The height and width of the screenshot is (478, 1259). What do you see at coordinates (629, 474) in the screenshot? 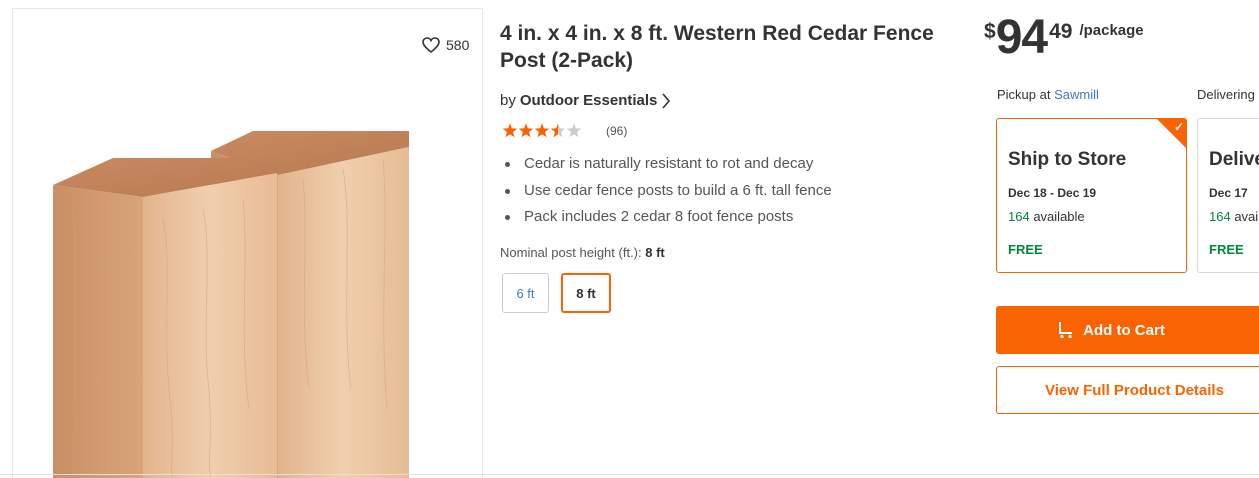
I see `divider` at bounding box center [629, 474].